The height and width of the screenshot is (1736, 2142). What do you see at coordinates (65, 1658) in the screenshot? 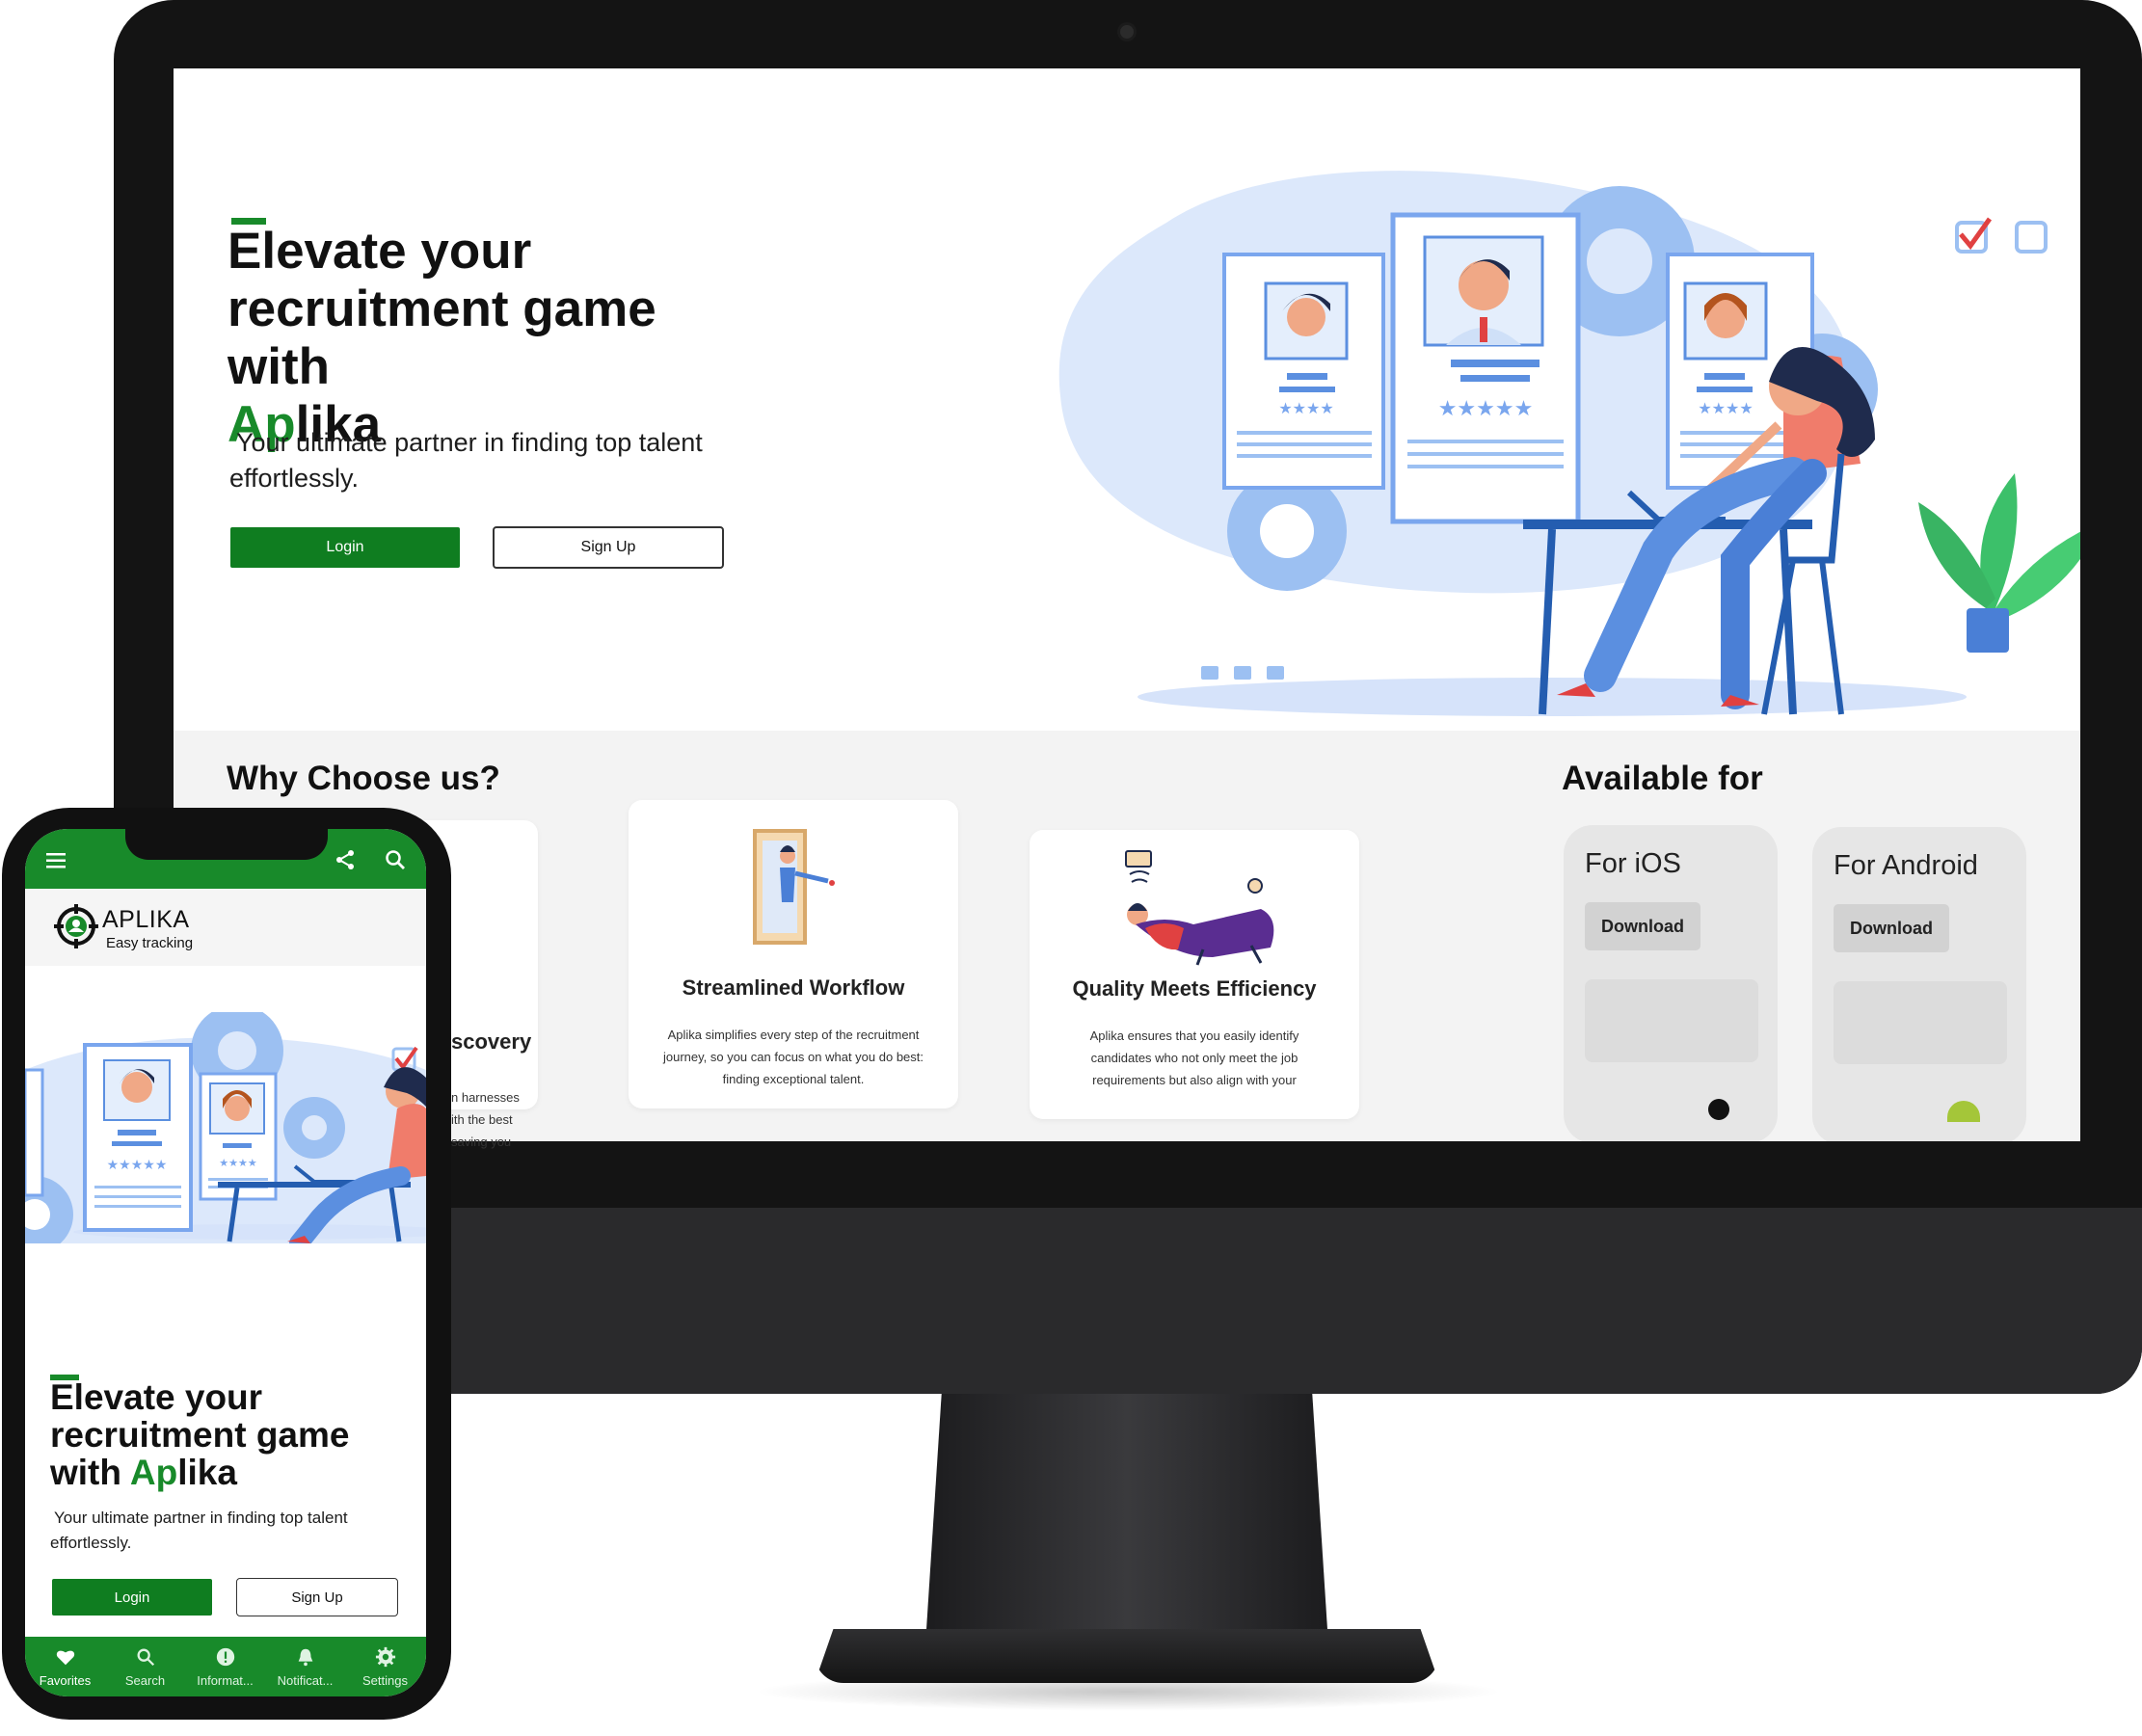
I see `heart-icon` at bounding box center [65, 1658].